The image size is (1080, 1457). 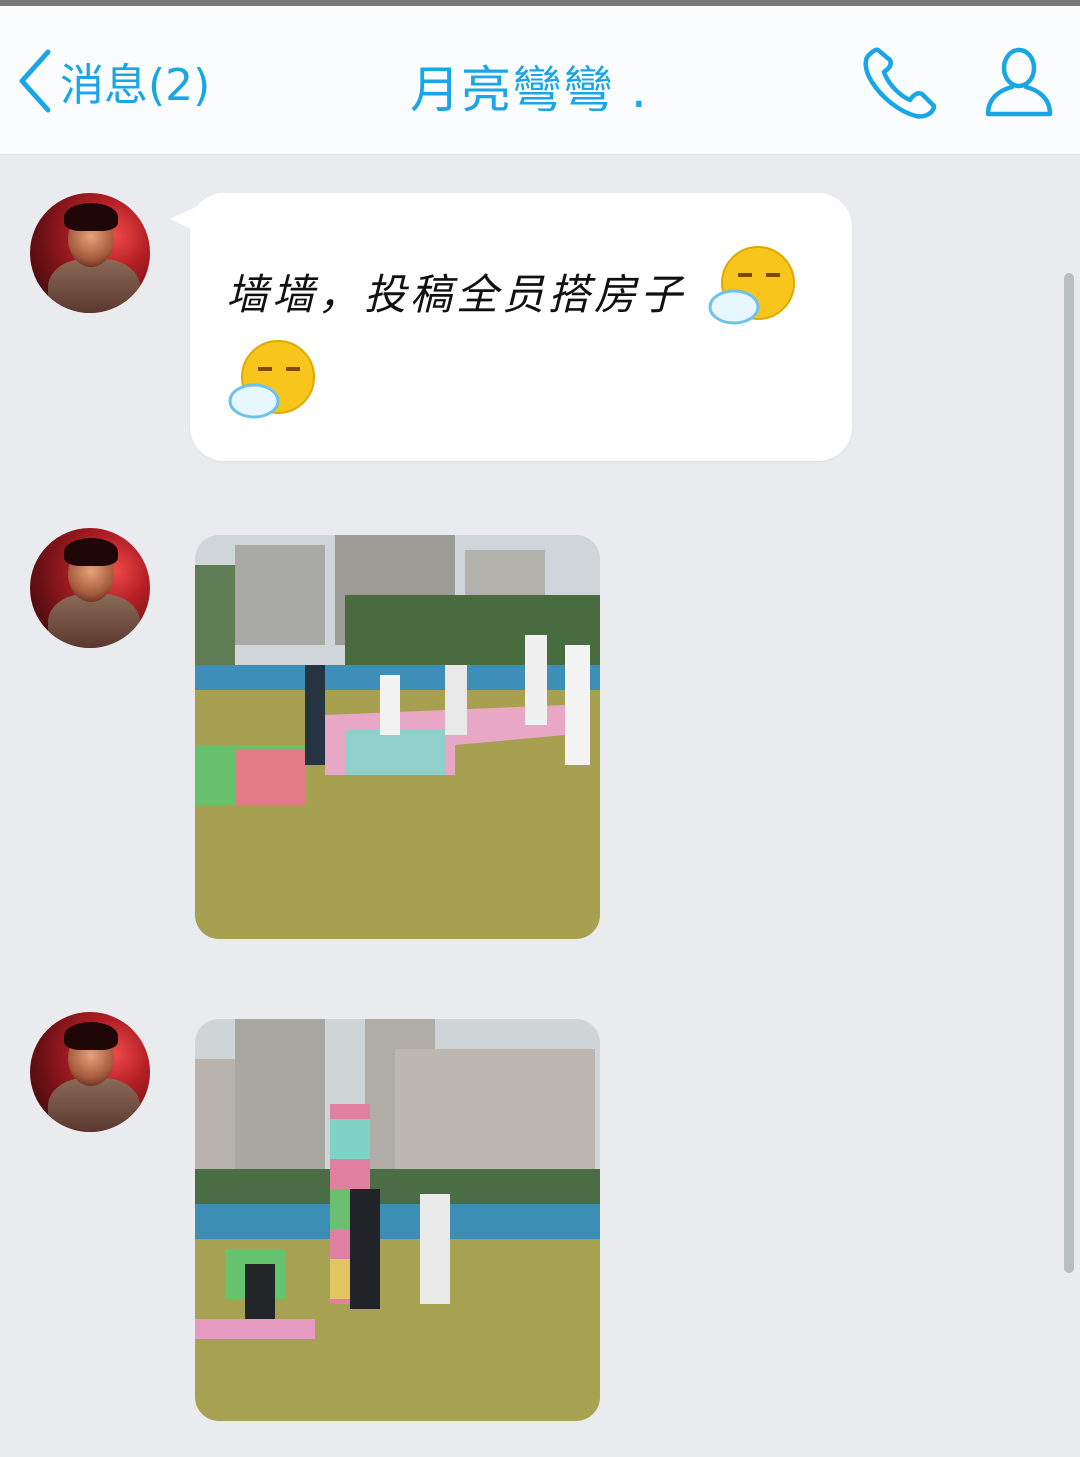 I want to click on back-button: 消息(2), so click(x=112, y=81).